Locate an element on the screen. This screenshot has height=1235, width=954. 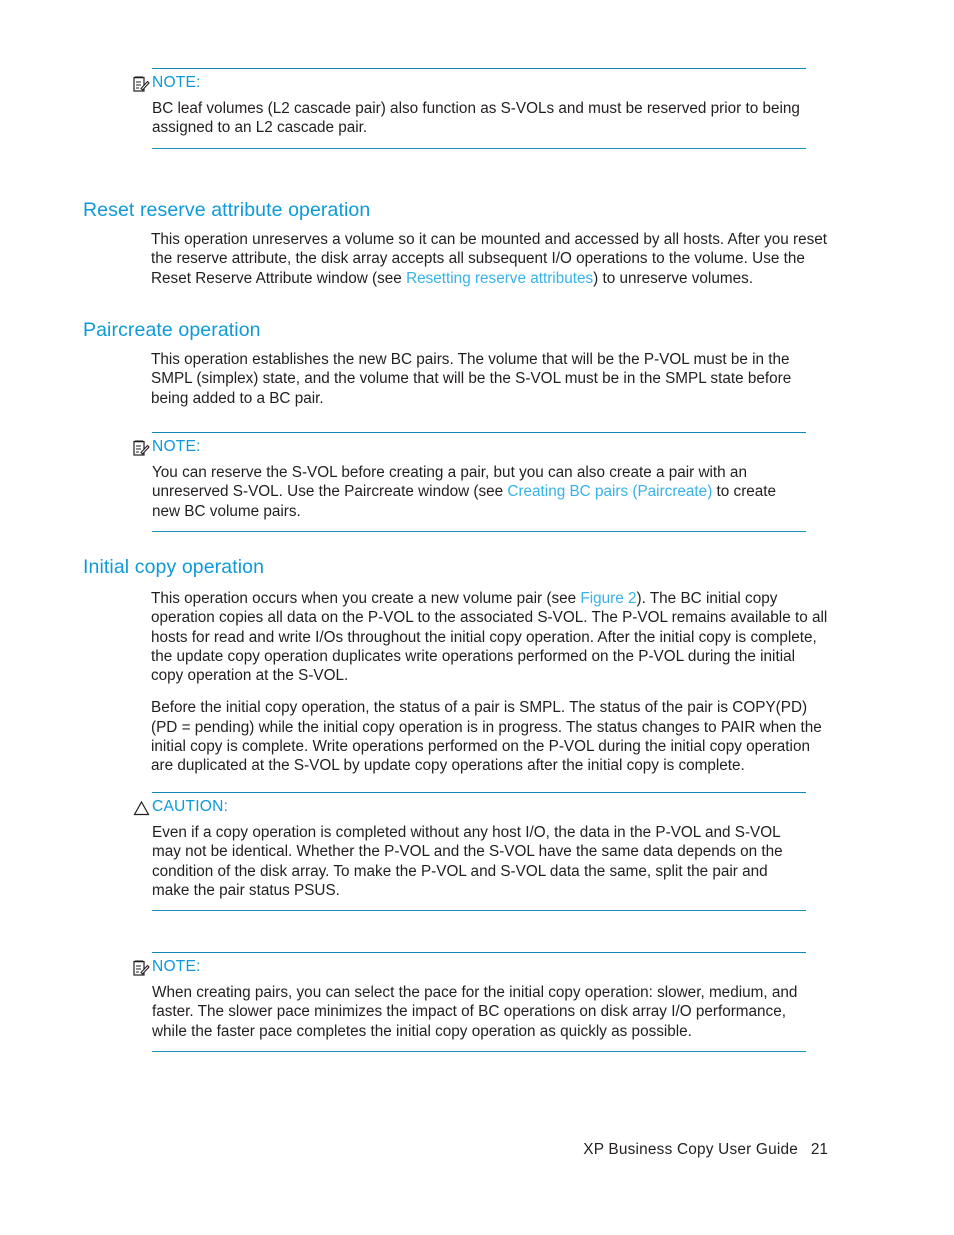
link-figure-2: Figure 2 is located at coordinates (608, 598).